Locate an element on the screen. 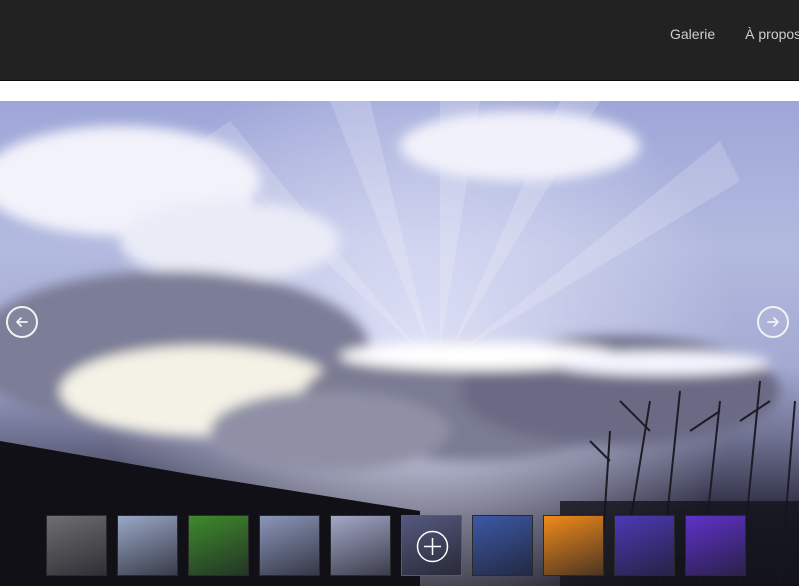 This screenshot has height=586, width=799. previous-slide-button is located at coordinates (22, 322).